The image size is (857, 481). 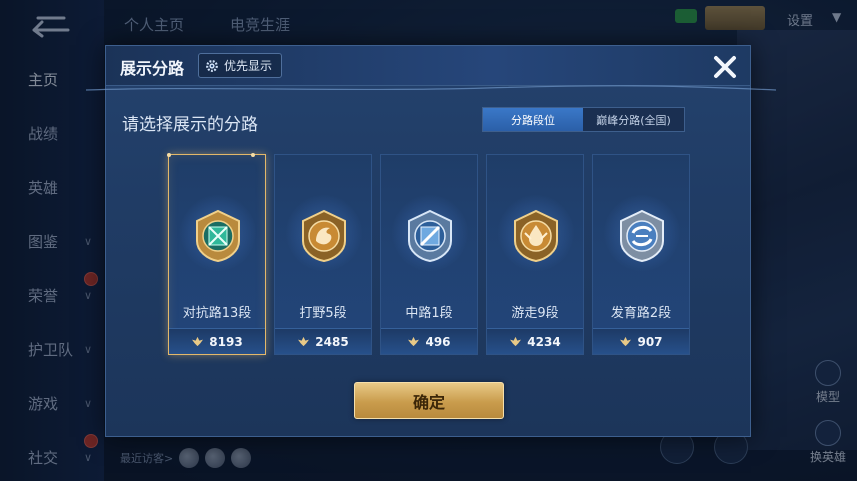 I want to click on gear-icon, so click(x=212, y=65).